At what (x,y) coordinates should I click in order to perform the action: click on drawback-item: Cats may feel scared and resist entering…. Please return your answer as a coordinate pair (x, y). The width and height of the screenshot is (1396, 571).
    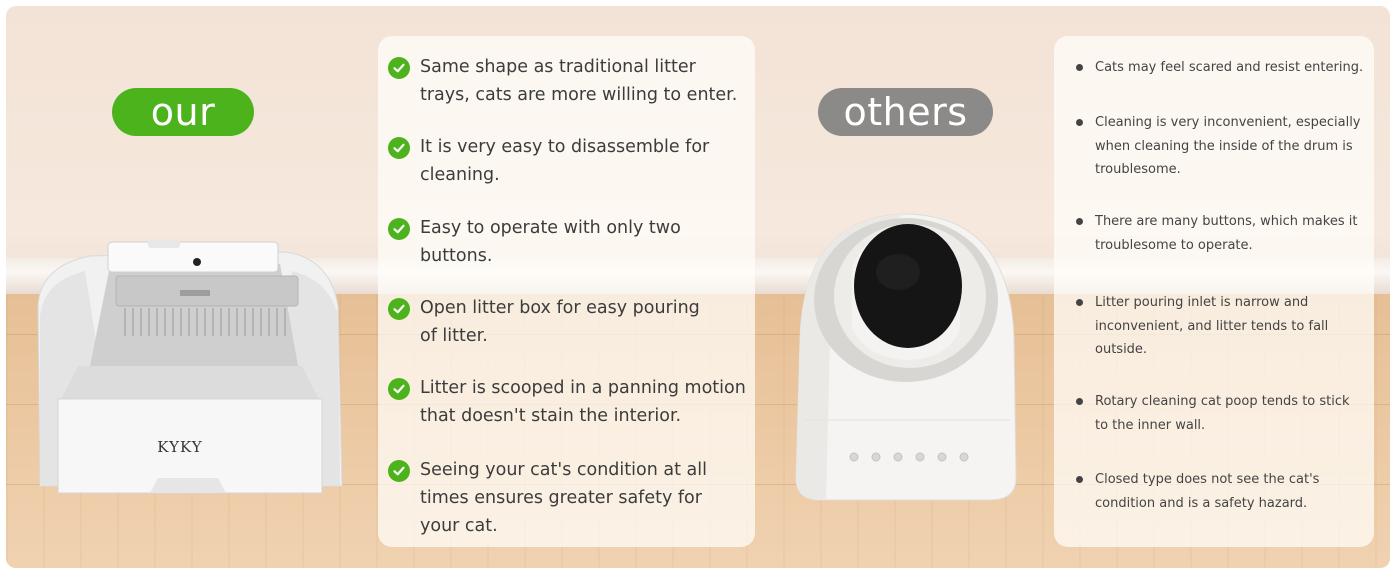
    Looking at the image, I should click on (1222, 68).